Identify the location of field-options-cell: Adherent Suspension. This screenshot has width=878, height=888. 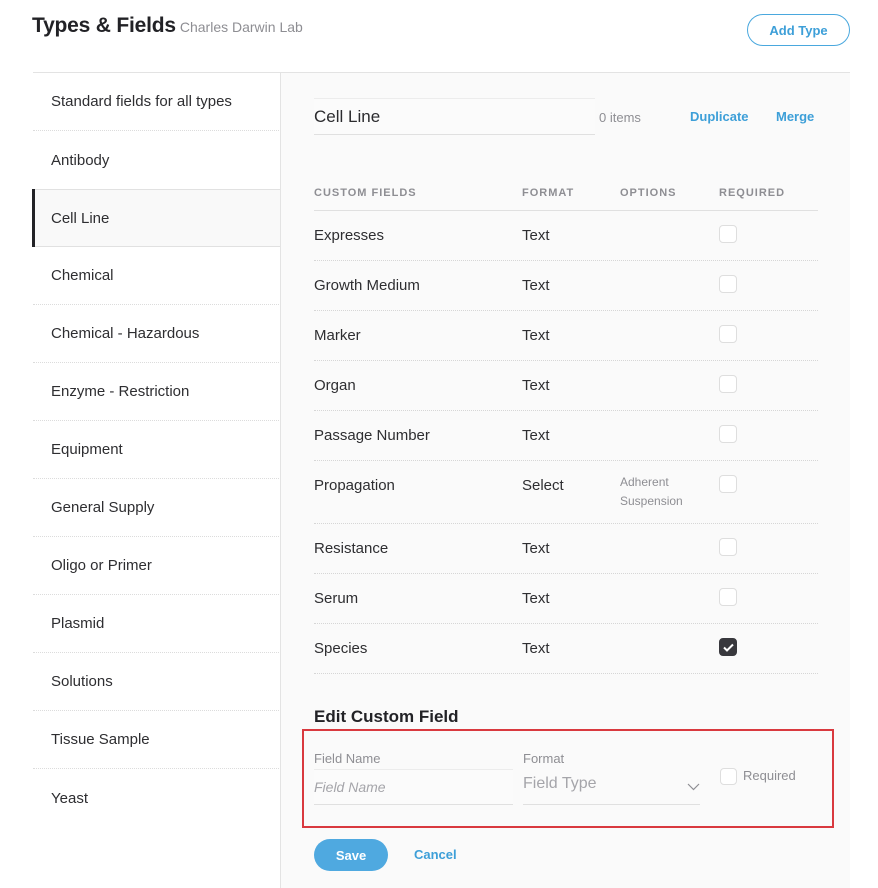
(651, 492).